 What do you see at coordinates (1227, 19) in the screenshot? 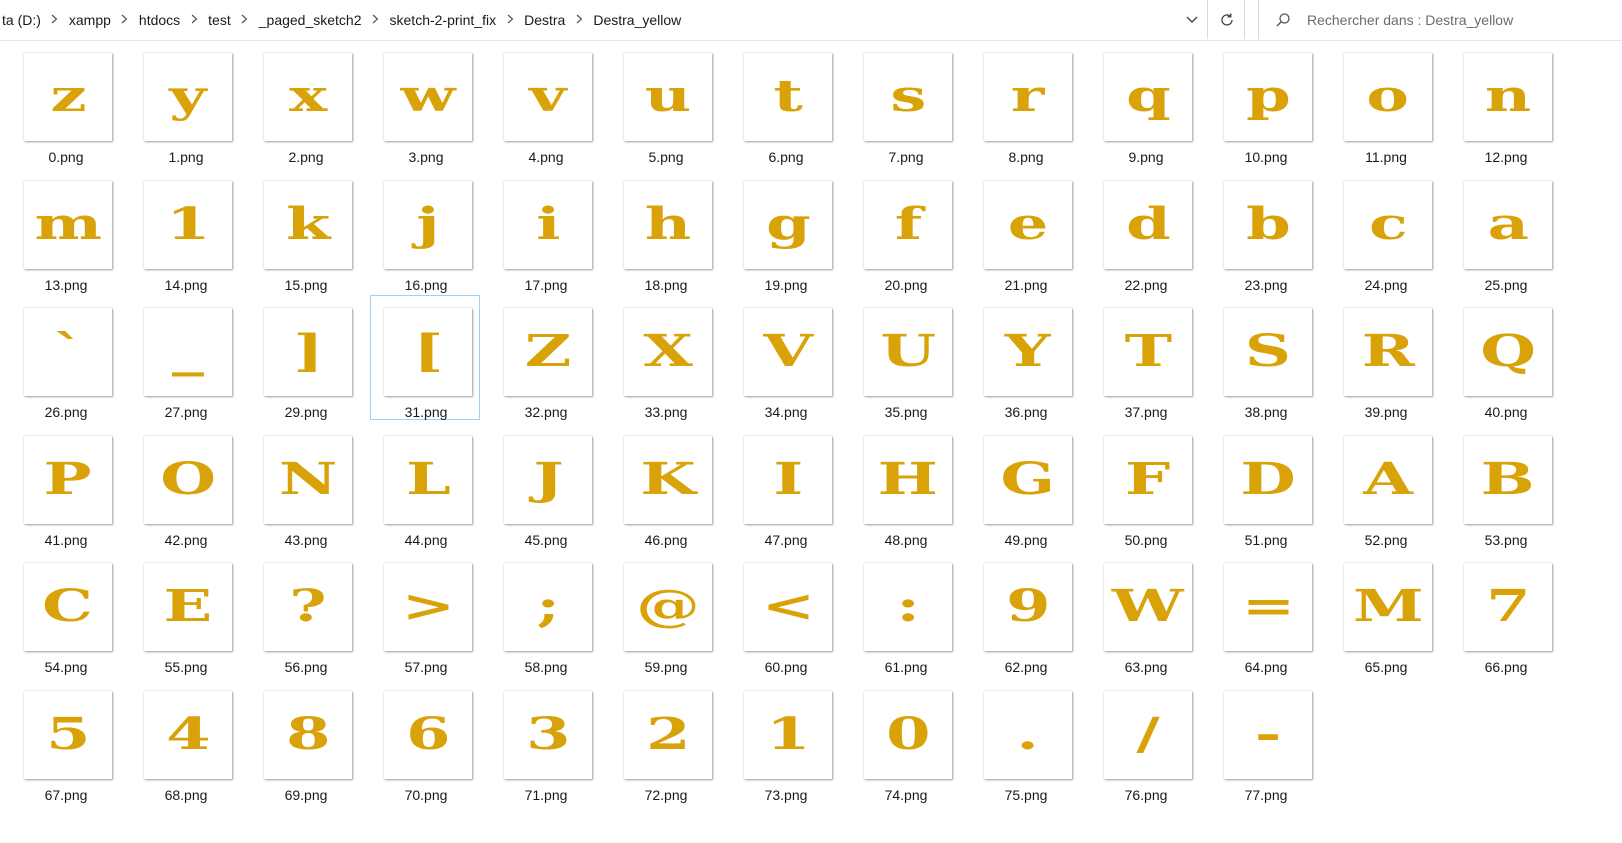
I see `refresh-icon` at bounding box center [1227, 19].